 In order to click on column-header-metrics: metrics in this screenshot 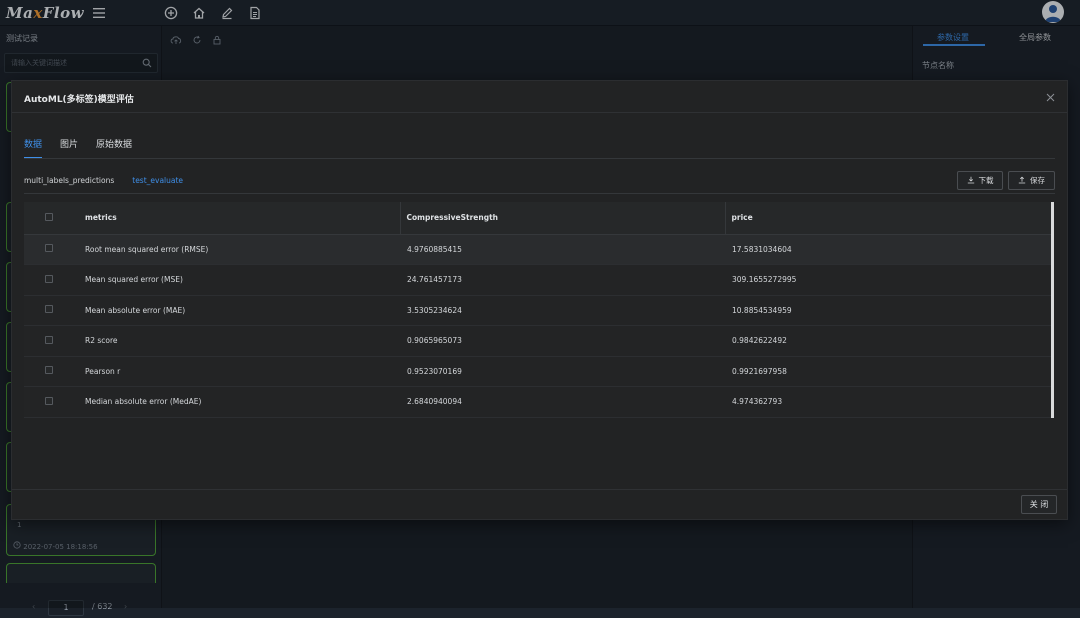, I will do `click(237, 218)`.